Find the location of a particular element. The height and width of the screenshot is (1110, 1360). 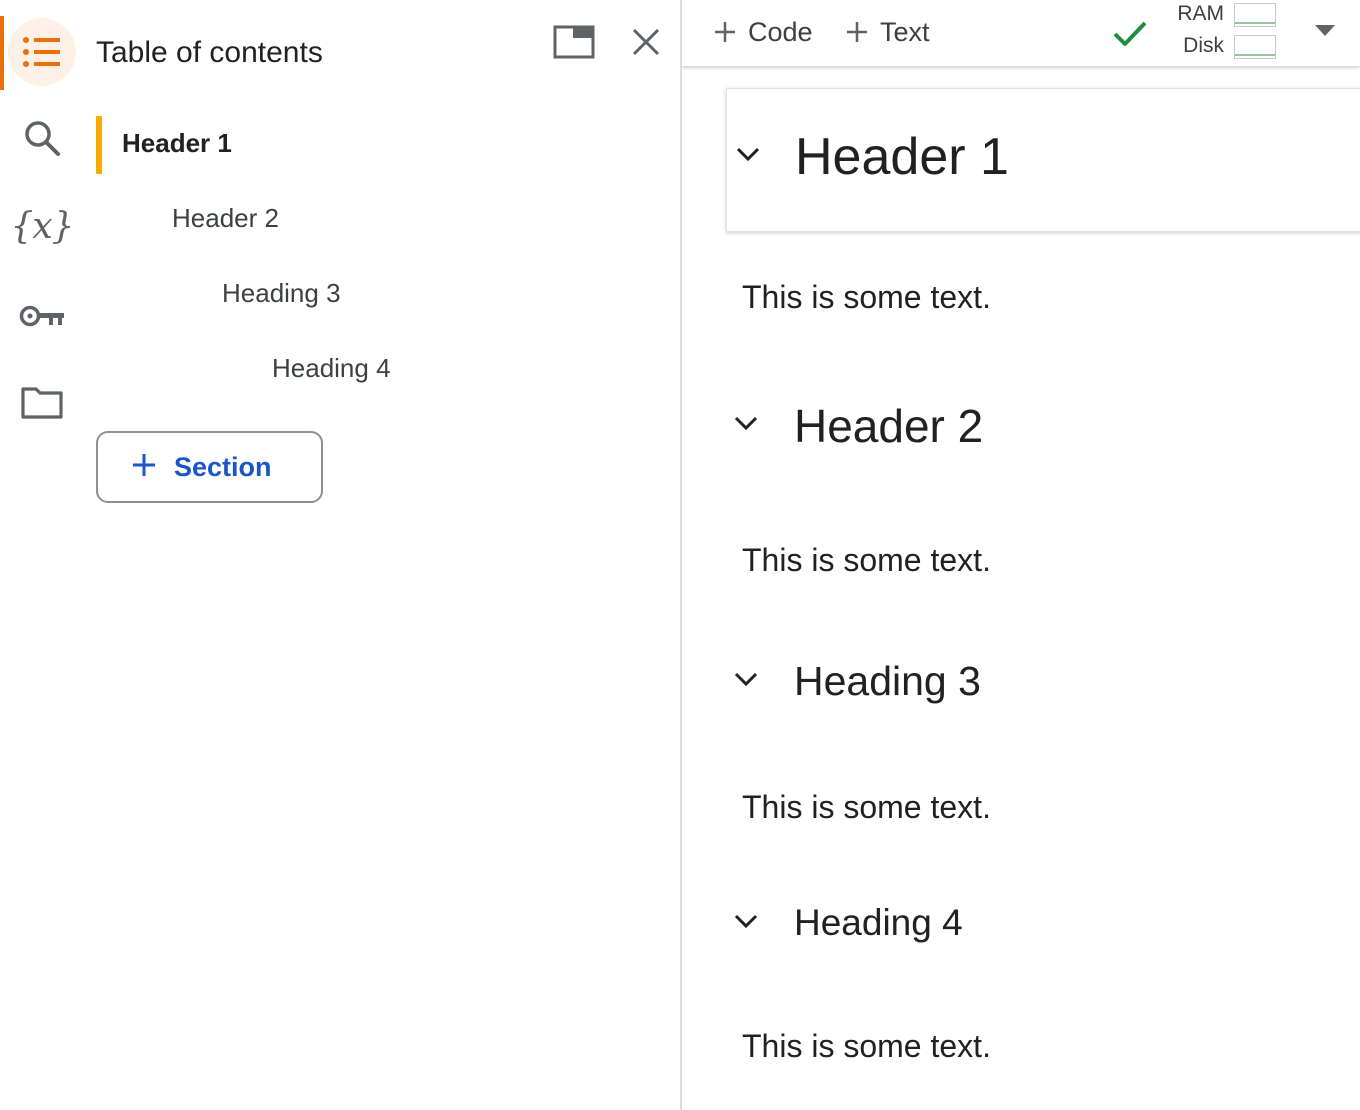

rail-variables-button: {x} is located at coordinates (42, 226).